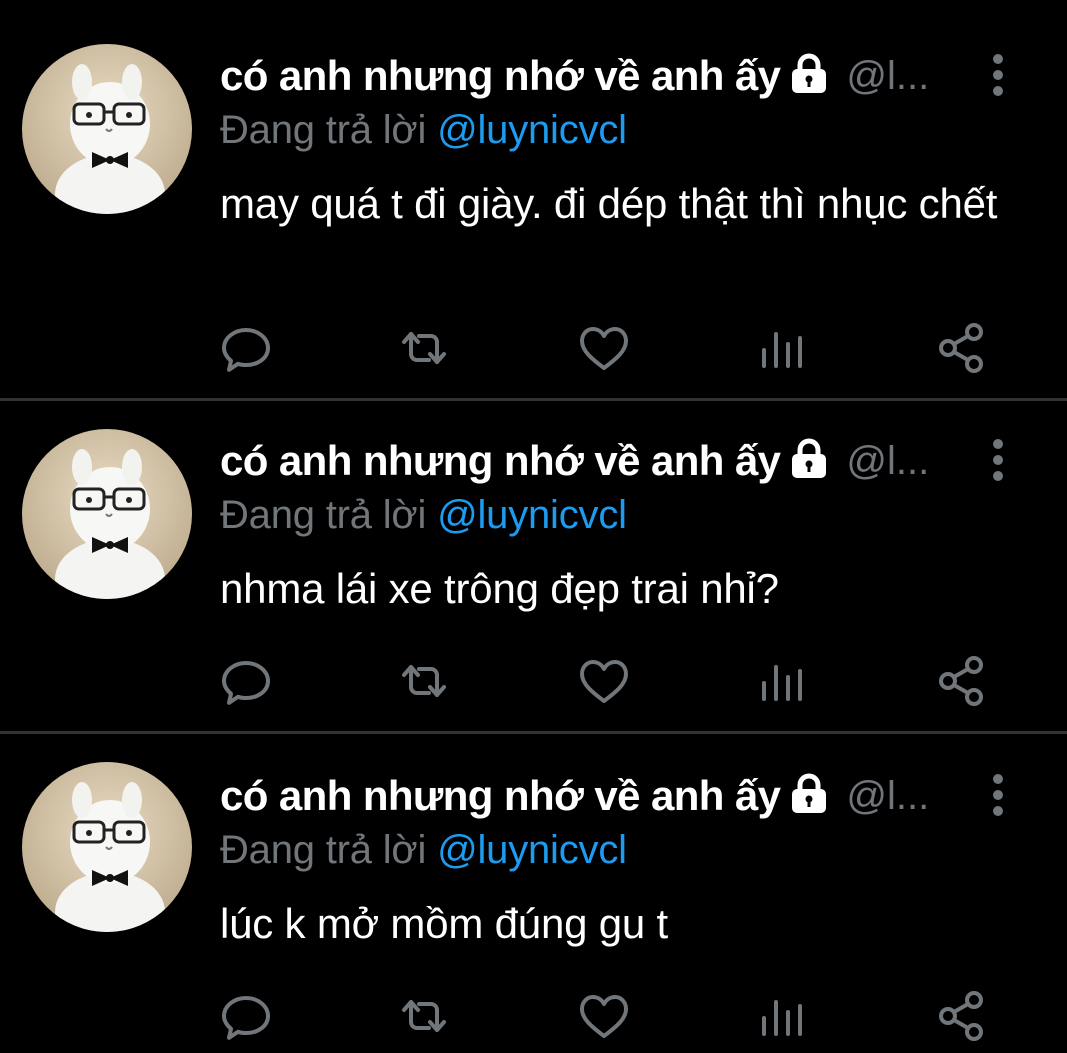 The width and height of the screenshot is (1067, 1053). What do you see at coordinates (444, 923) in the screenshot?
I see `tweet-text: lúc k mở mồm đúng gu t` at bounding box center [444, 923].